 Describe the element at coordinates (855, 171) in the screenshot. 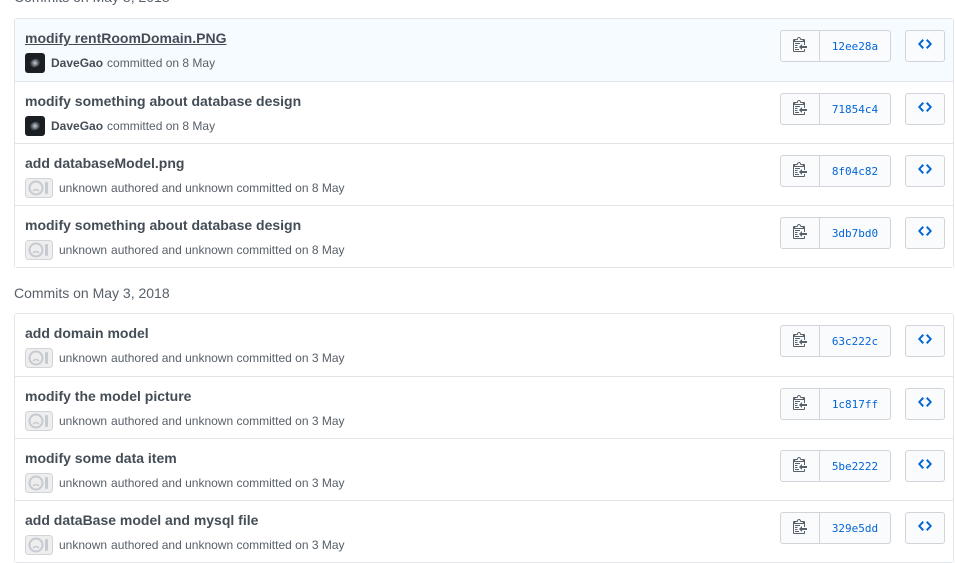

I see `commit-sha-link: 8f04c82` at that location.